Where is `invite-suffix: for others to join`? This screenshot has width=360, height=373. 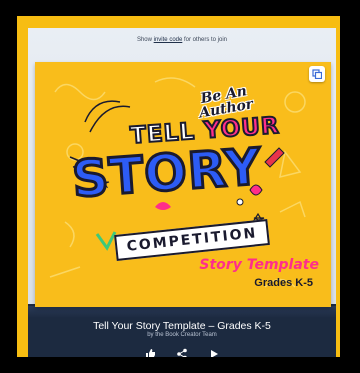 invite-suffix: for others to join is located at coordinates (205, 40).